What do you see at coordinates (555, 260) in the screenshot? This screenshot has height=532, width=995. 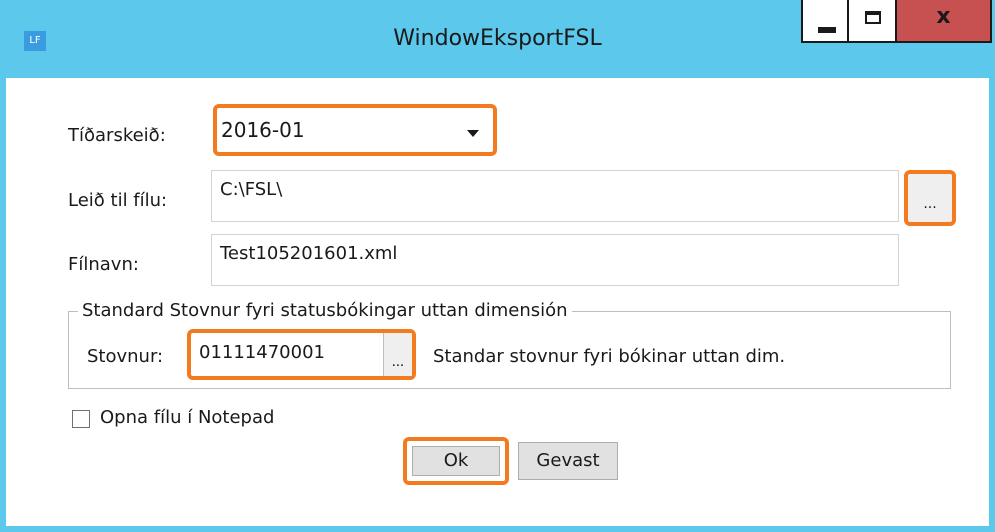 I see `filename-input: Test105201601.xml` at bounding box center [555, 260].